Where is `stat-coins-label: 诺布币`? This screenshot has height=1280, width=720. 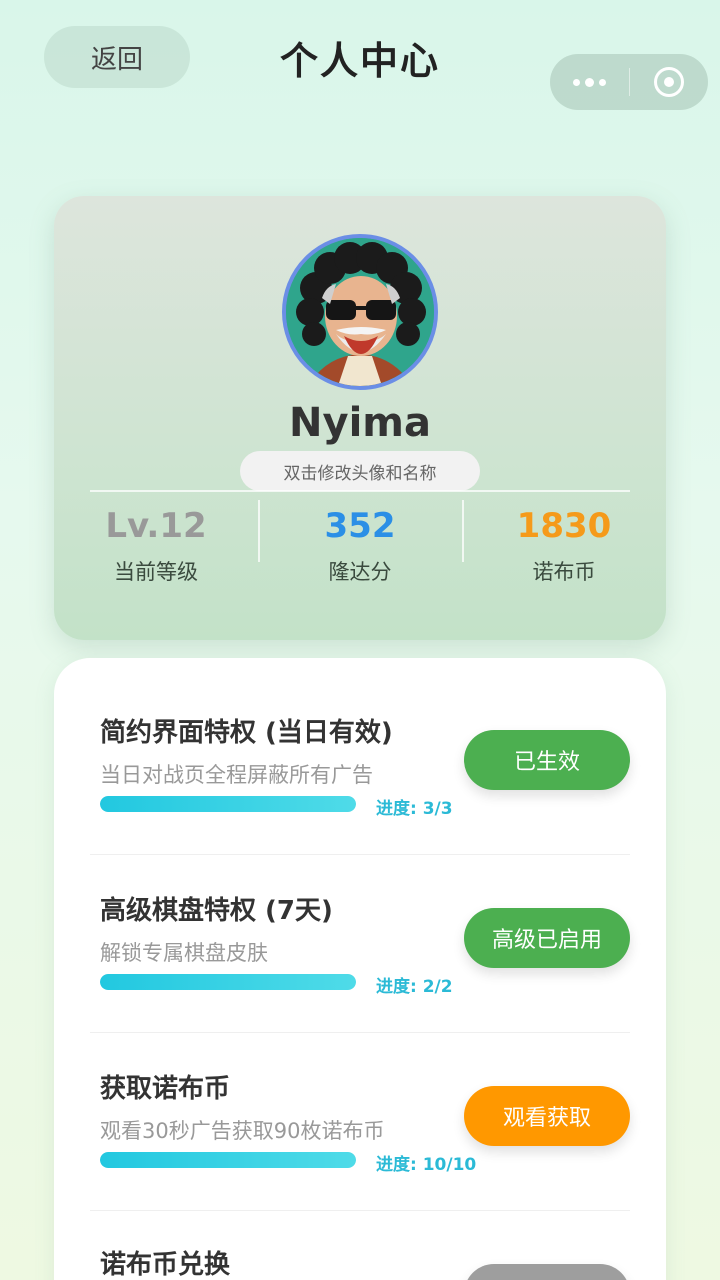
stat-coins-label: 诺布币 is located at coordinates (564, 572).